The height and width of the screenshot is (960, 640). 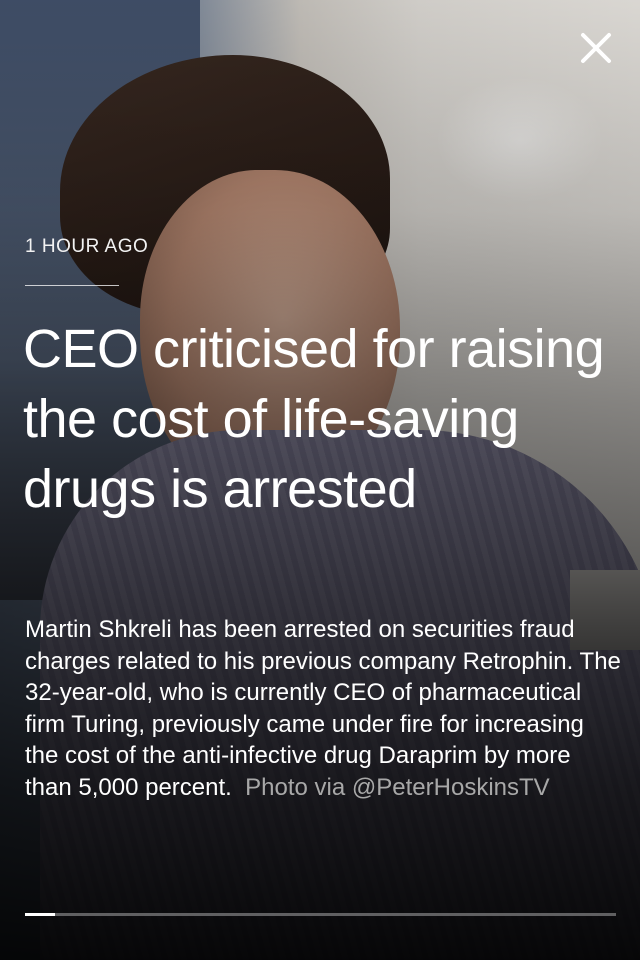 What do you see at coordinates (40, 914) in the screenshot?
I see `story-progress-fill` at bounding box center [40, 914].